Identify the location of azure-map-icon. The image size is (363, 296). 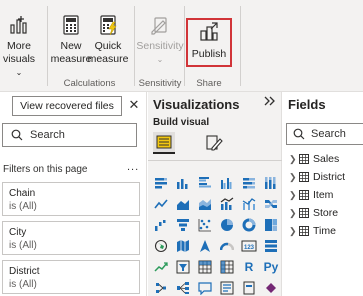
(205, 245).